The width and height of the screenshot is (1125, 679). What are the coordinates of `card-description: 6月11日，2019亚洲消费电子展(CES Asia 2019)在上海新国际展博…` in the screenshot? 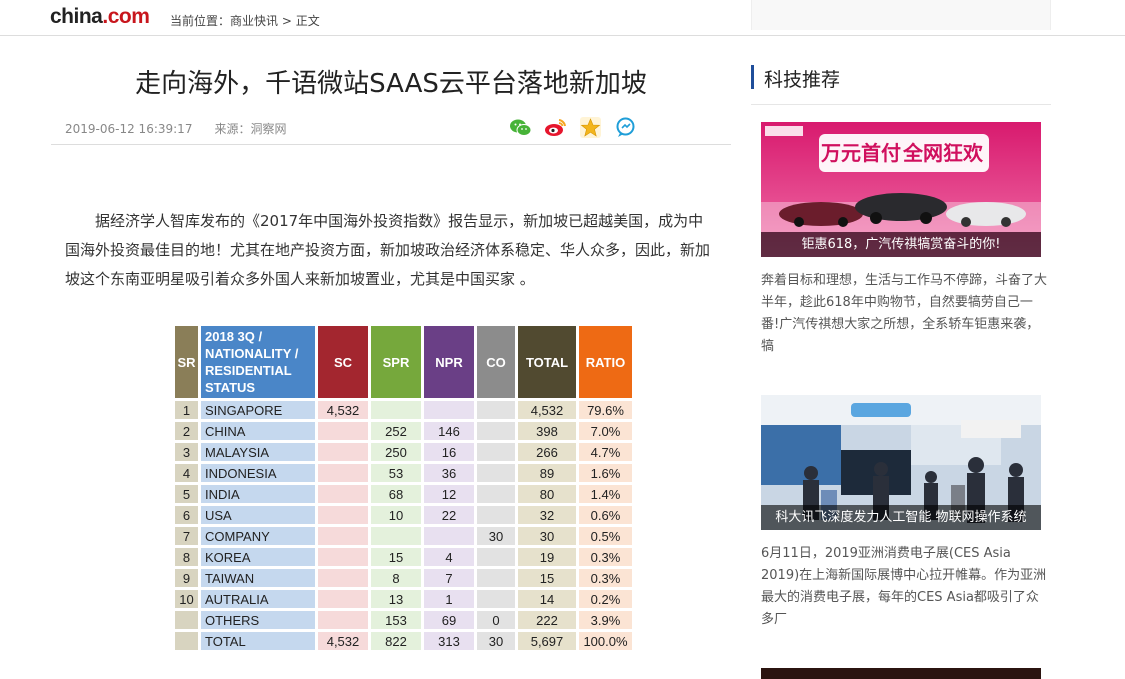 It's located at (904, 586).